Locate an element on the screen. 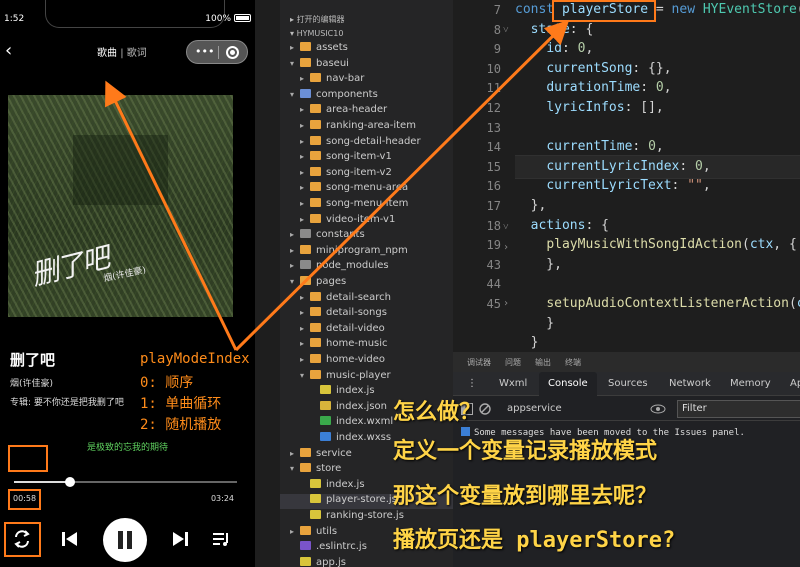 The height and width of the screenshot is (567, 800). arrow-to-nav is located at coordinates (171, 215).